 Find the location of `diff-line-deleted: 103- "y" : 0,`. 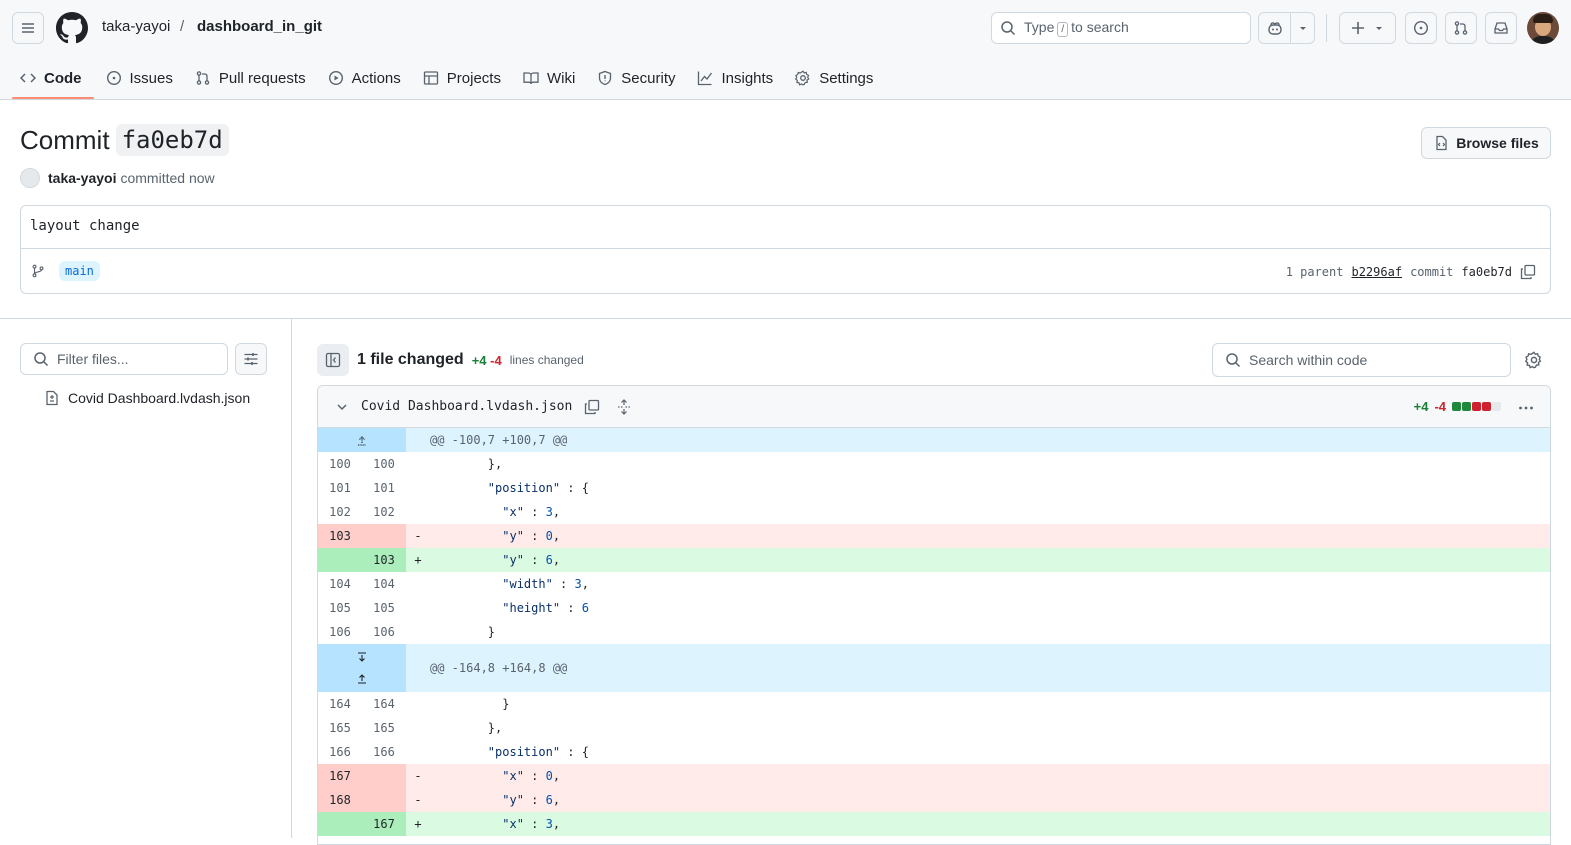

diff-line-deleted: 103- "y" : 0, is located at coordinates (934, 536).